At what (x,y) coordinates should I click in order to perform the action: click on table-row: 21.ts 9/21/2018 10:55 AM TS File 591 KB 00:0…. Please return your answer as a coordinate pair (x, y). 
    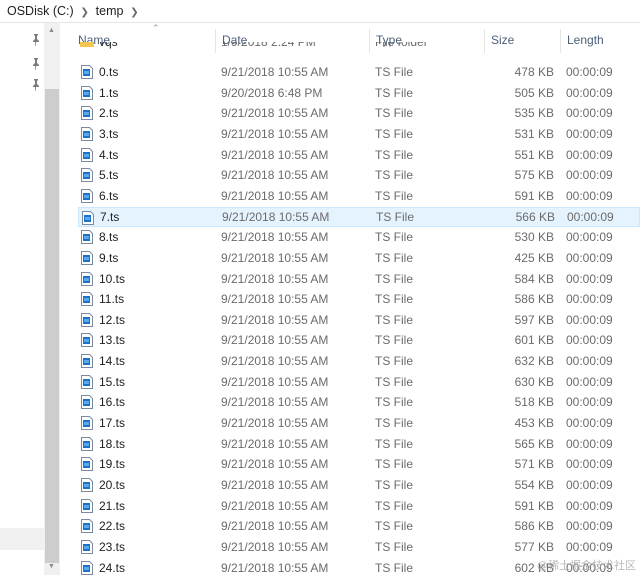
    Looking at the image, I should click on (359, 506).